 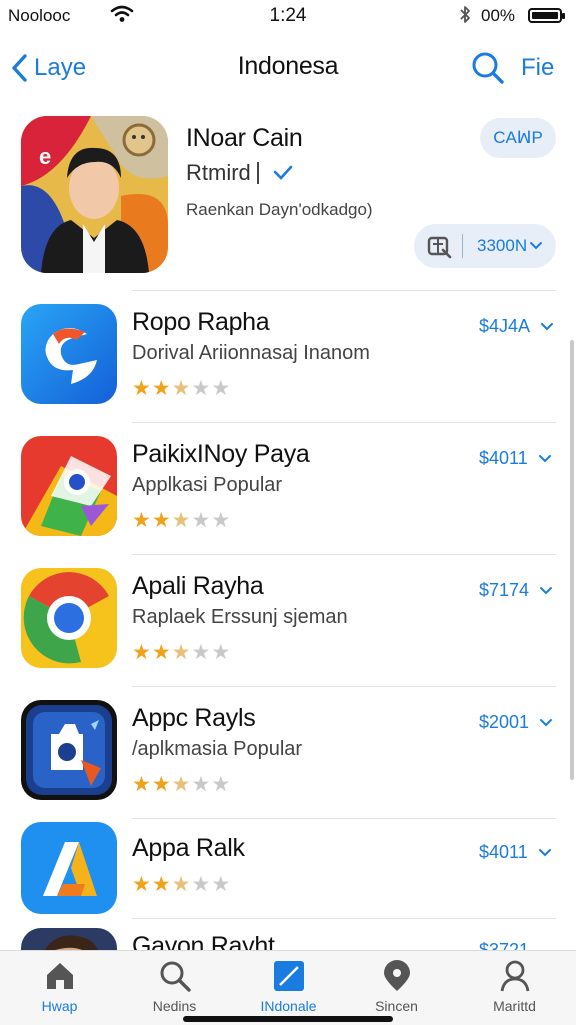 What do you see at coordinates (221, 454) in the screenshot?
I see `app-name: PaikixINoy Paya` at bounding box center [221, 454].